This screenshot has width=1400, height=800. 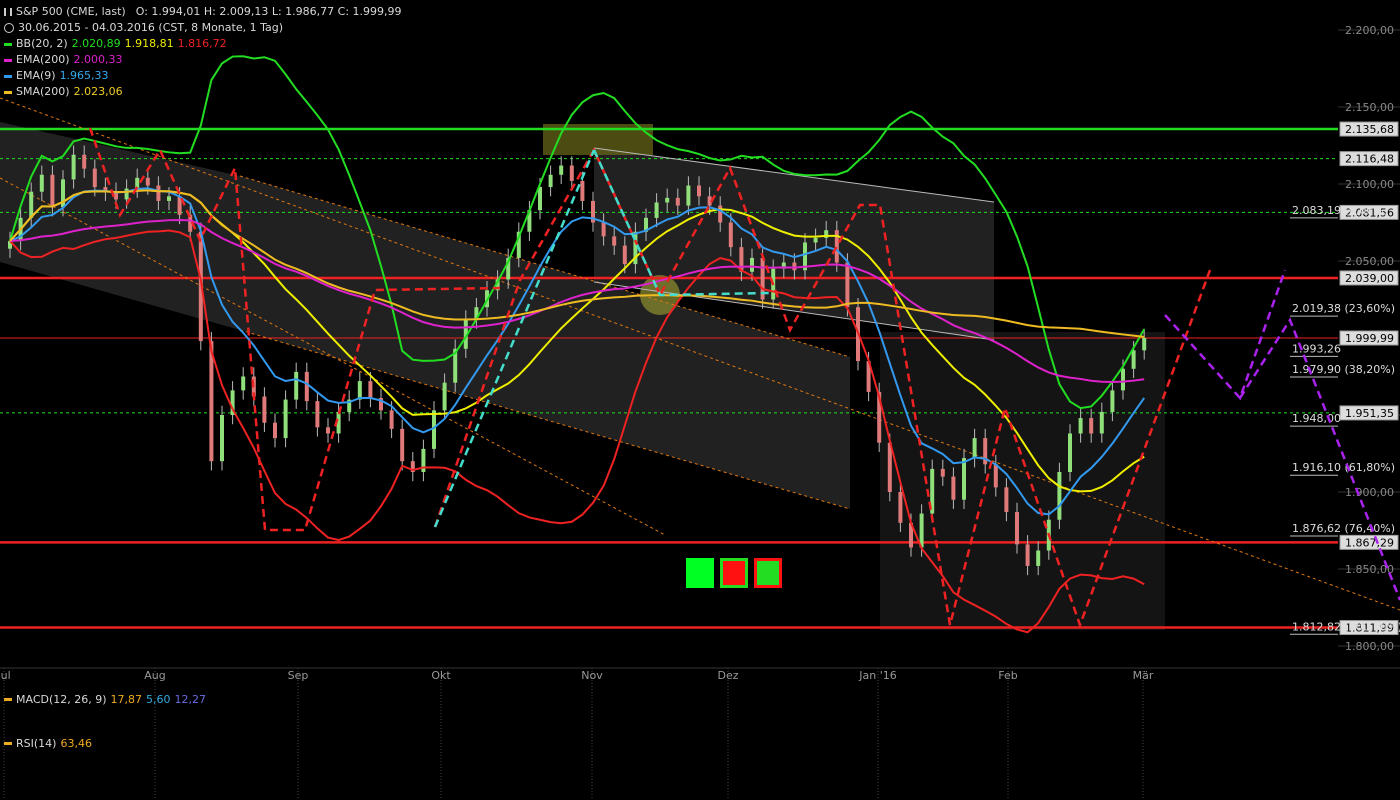 What do you see at coordinates (1343, 369) in the screenshot?
I see `fib-label: 1.979,90 (38,20%)` at bounding box center [1343, 369].